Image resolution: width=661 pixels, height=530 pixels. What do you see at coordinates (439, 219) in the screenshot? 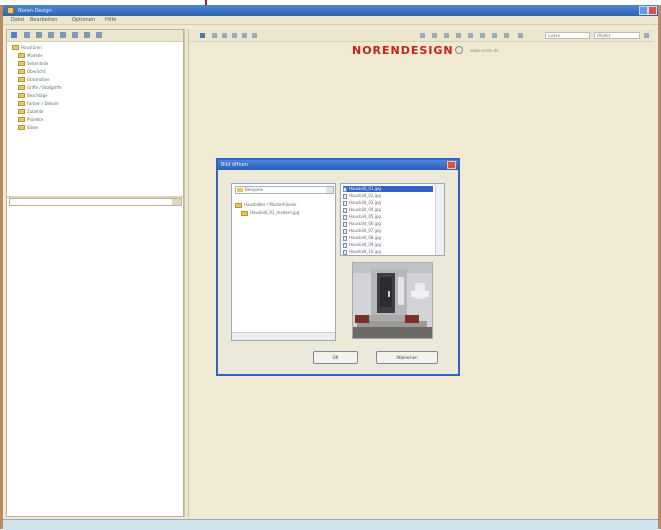
I see `dialog-file-list-scrollbar` at bounding box center [439, 219].